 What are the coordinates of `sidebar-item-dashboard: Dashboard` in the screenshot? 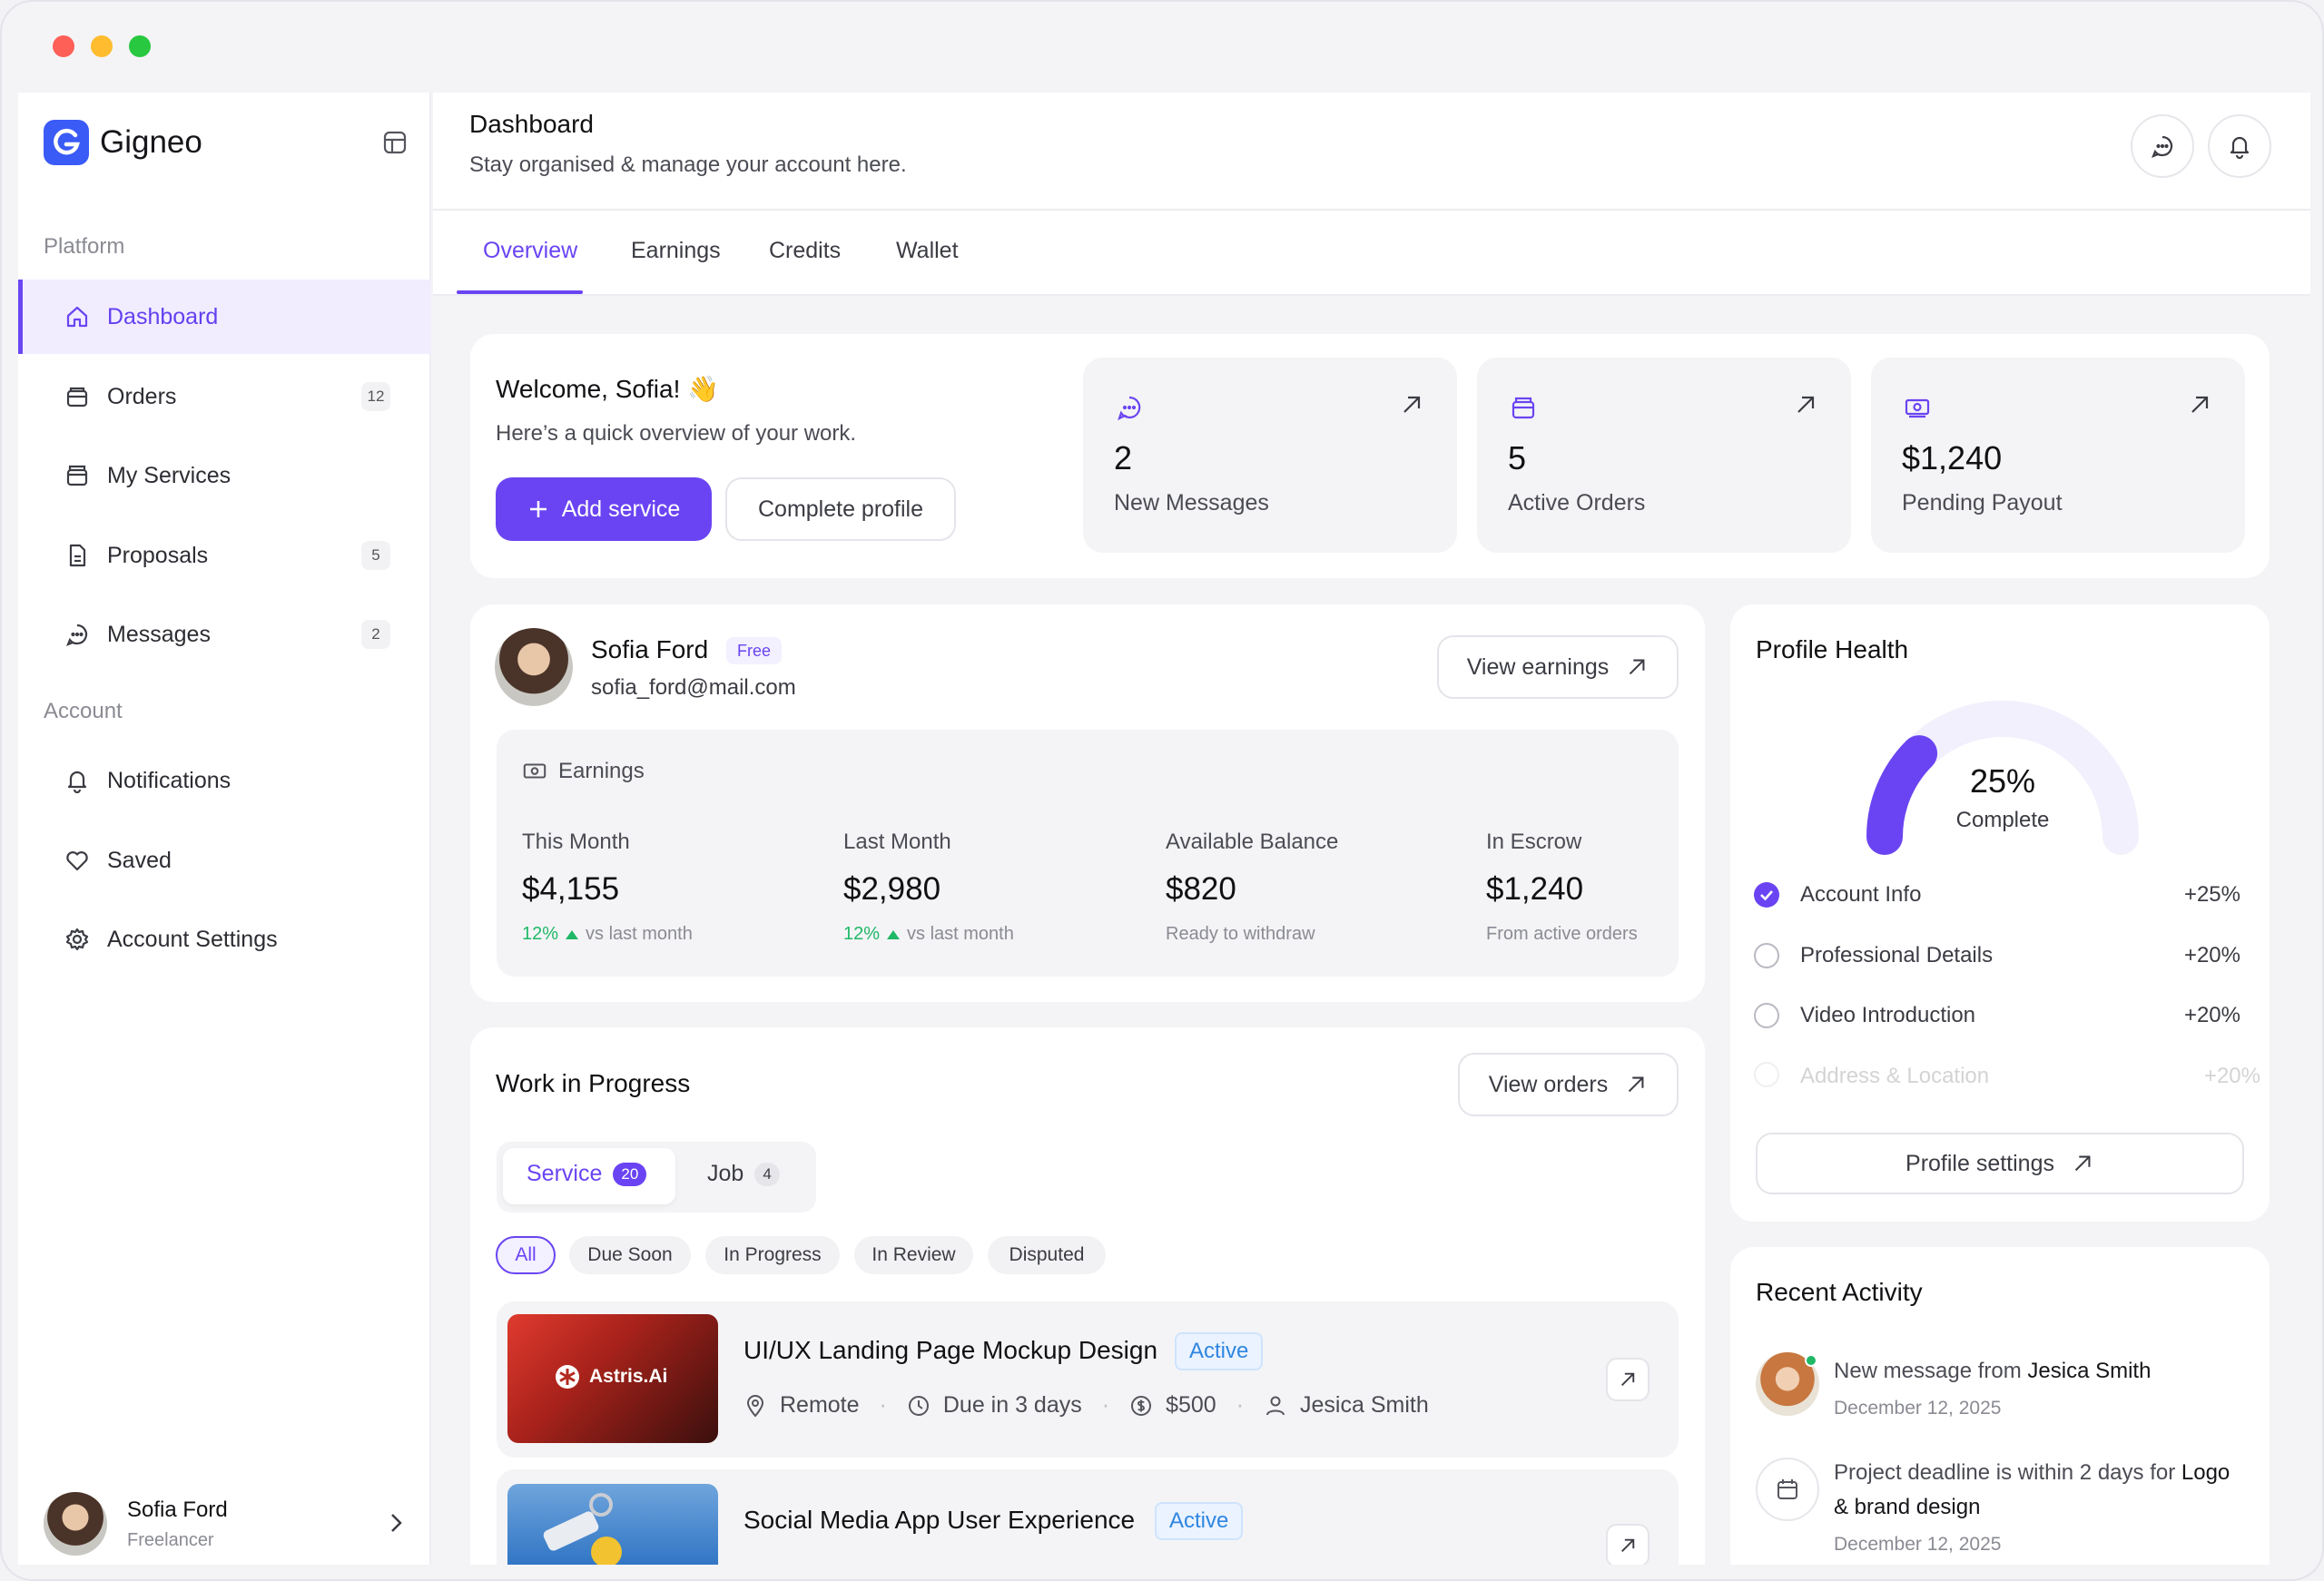 It's located at (224, 317).